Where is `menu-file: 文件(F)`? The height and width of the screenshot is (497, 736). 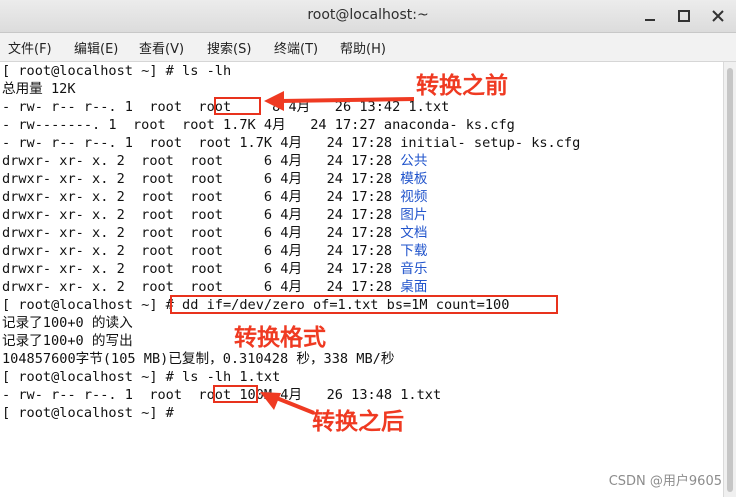
menu-file: 文件(F) is located at coordinates (30, 47).